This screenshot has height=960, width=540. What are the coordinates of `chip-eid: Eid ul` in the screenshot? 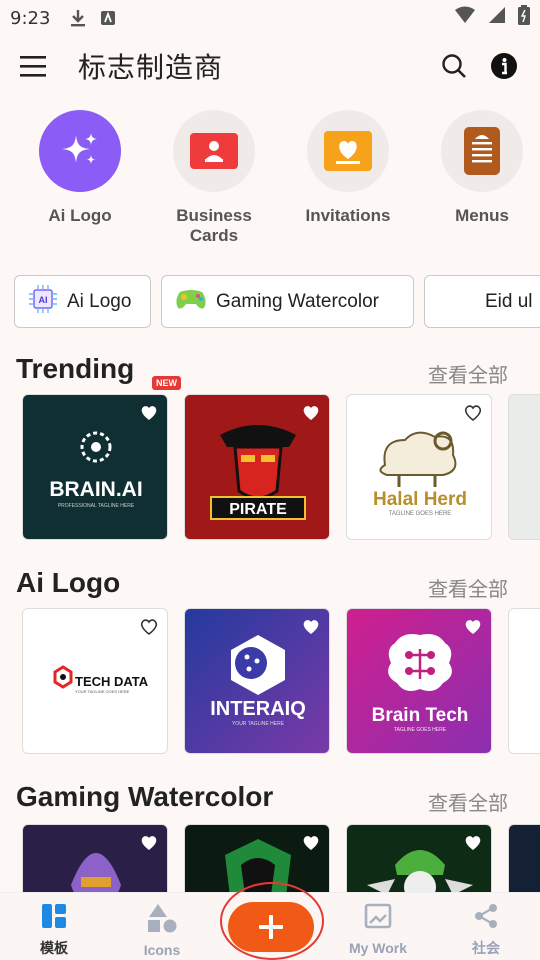 It's located at (482, 301).